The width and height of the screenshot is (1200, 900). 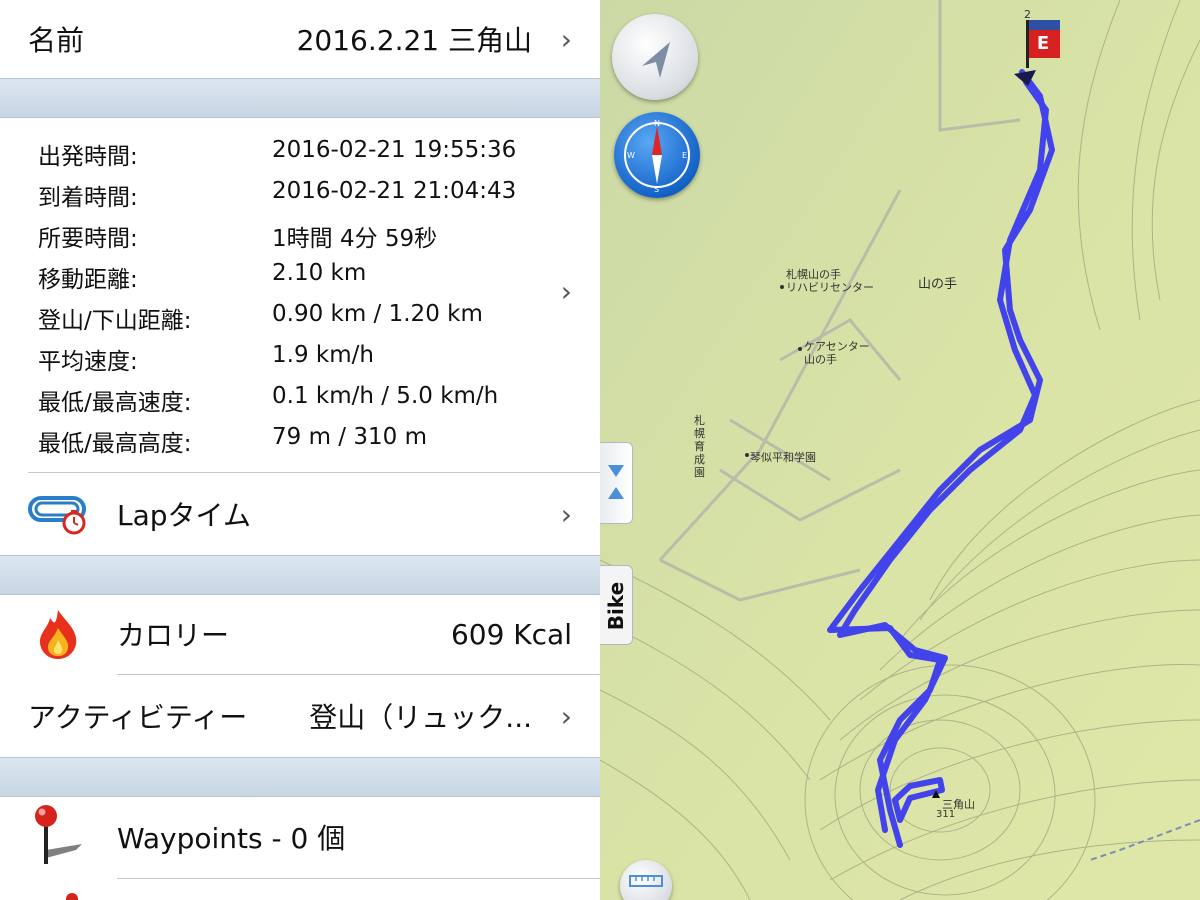 I want to click on locate-button, so click(x=655, y=57).